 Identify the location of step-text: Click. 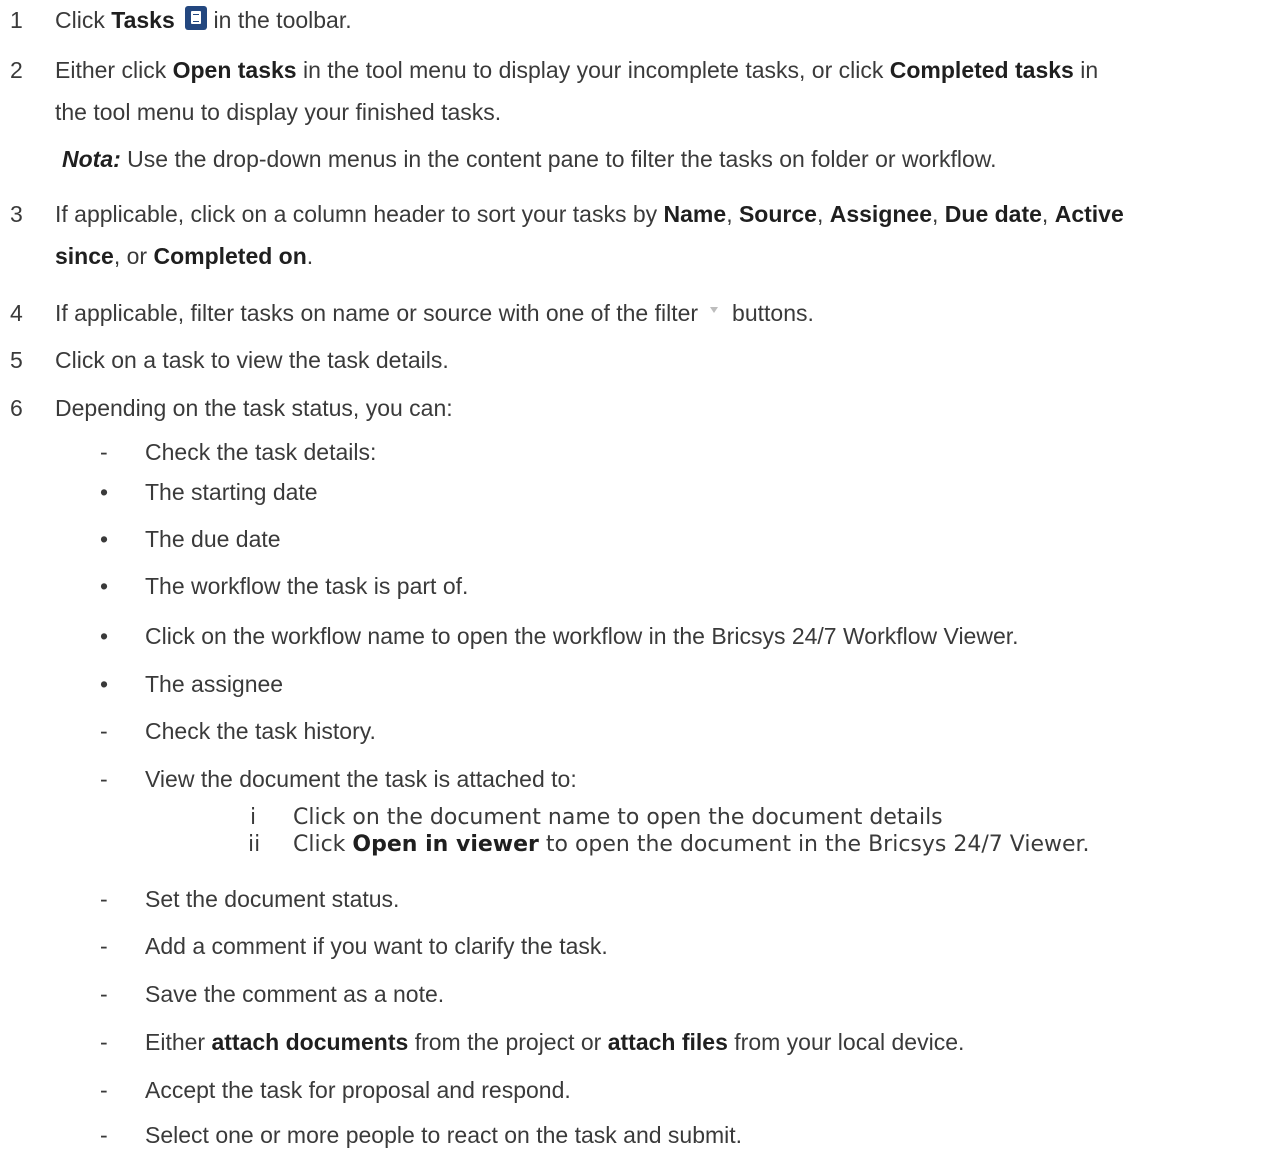
(80, 20).